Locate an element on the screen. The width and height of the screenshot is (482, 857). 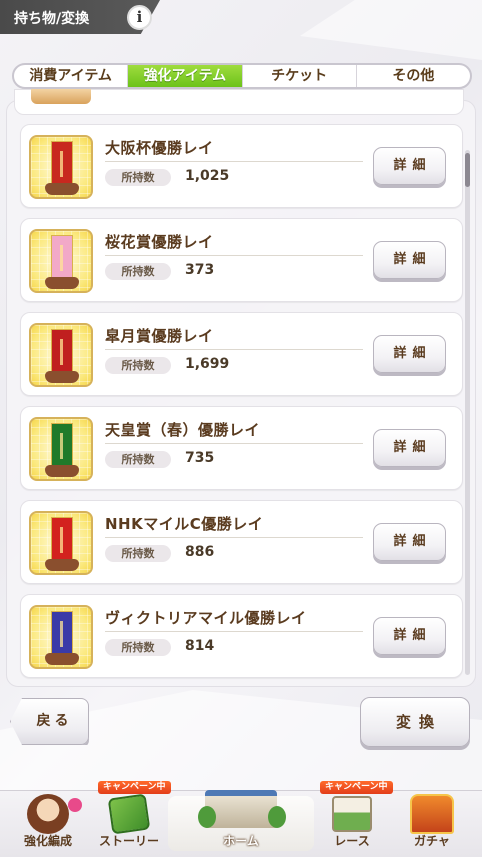
quantity-value: 814 is located at coordinates (200, 646).